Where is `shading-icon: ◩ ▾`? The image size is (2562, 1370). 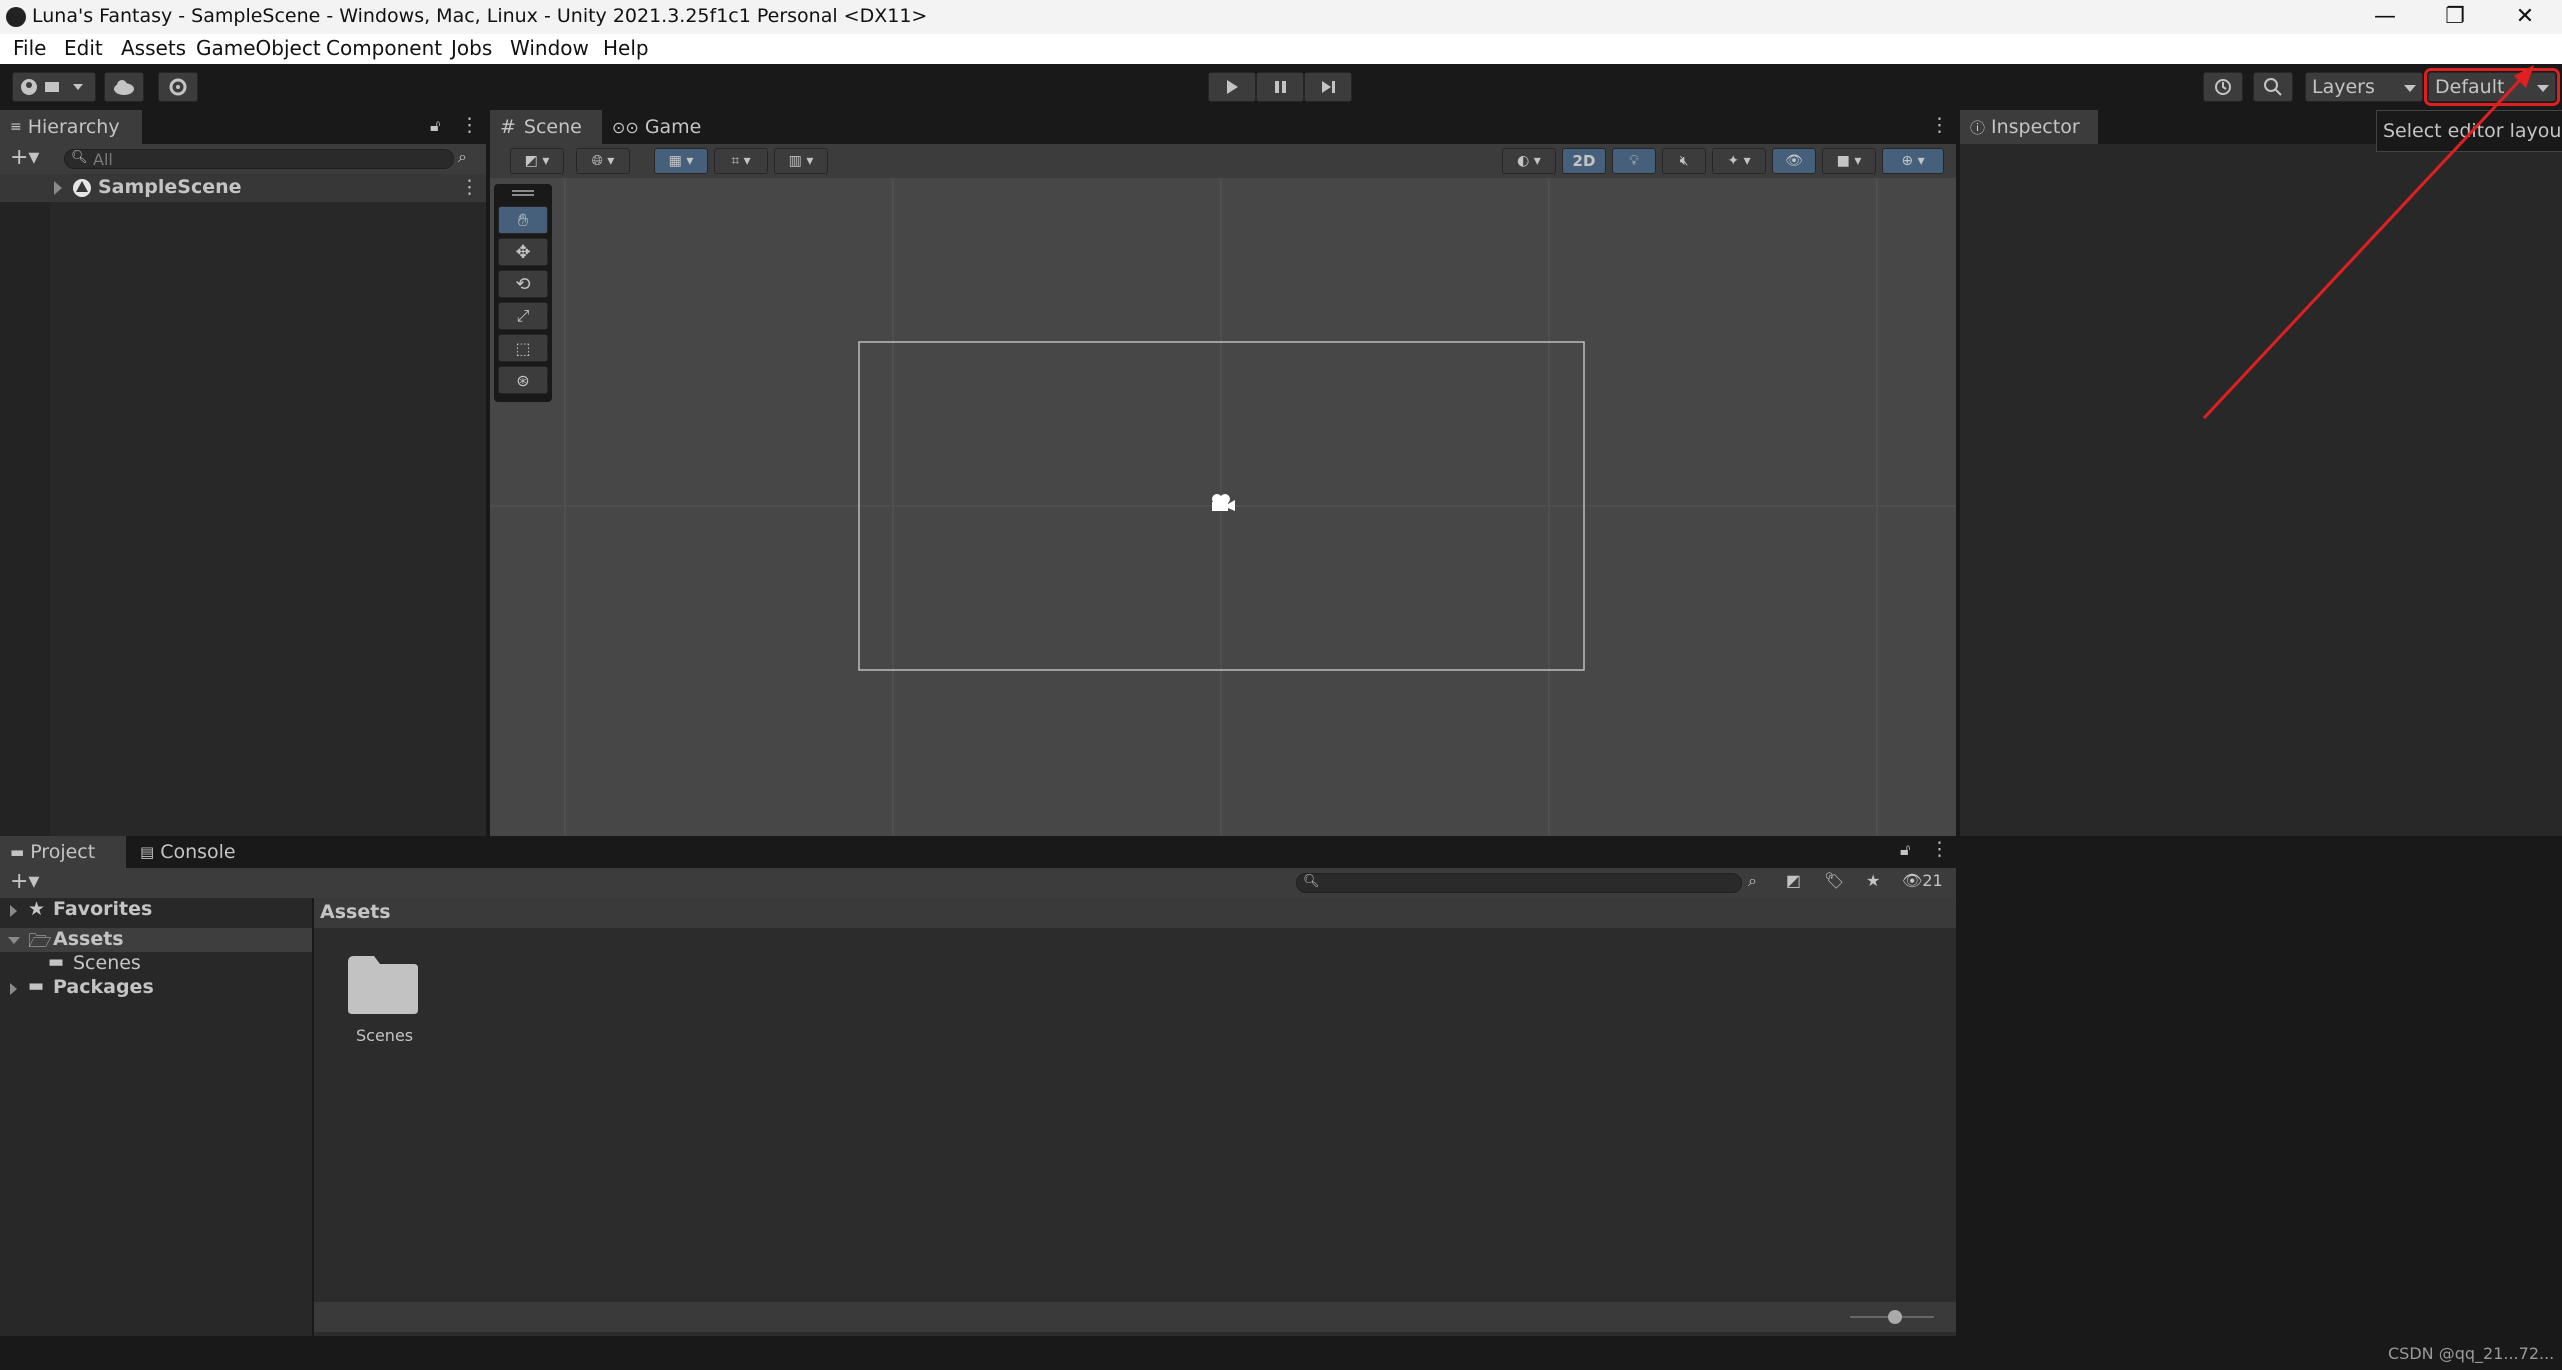 shading-icon: ◩ ▾ is located at coordinates (537, 161).